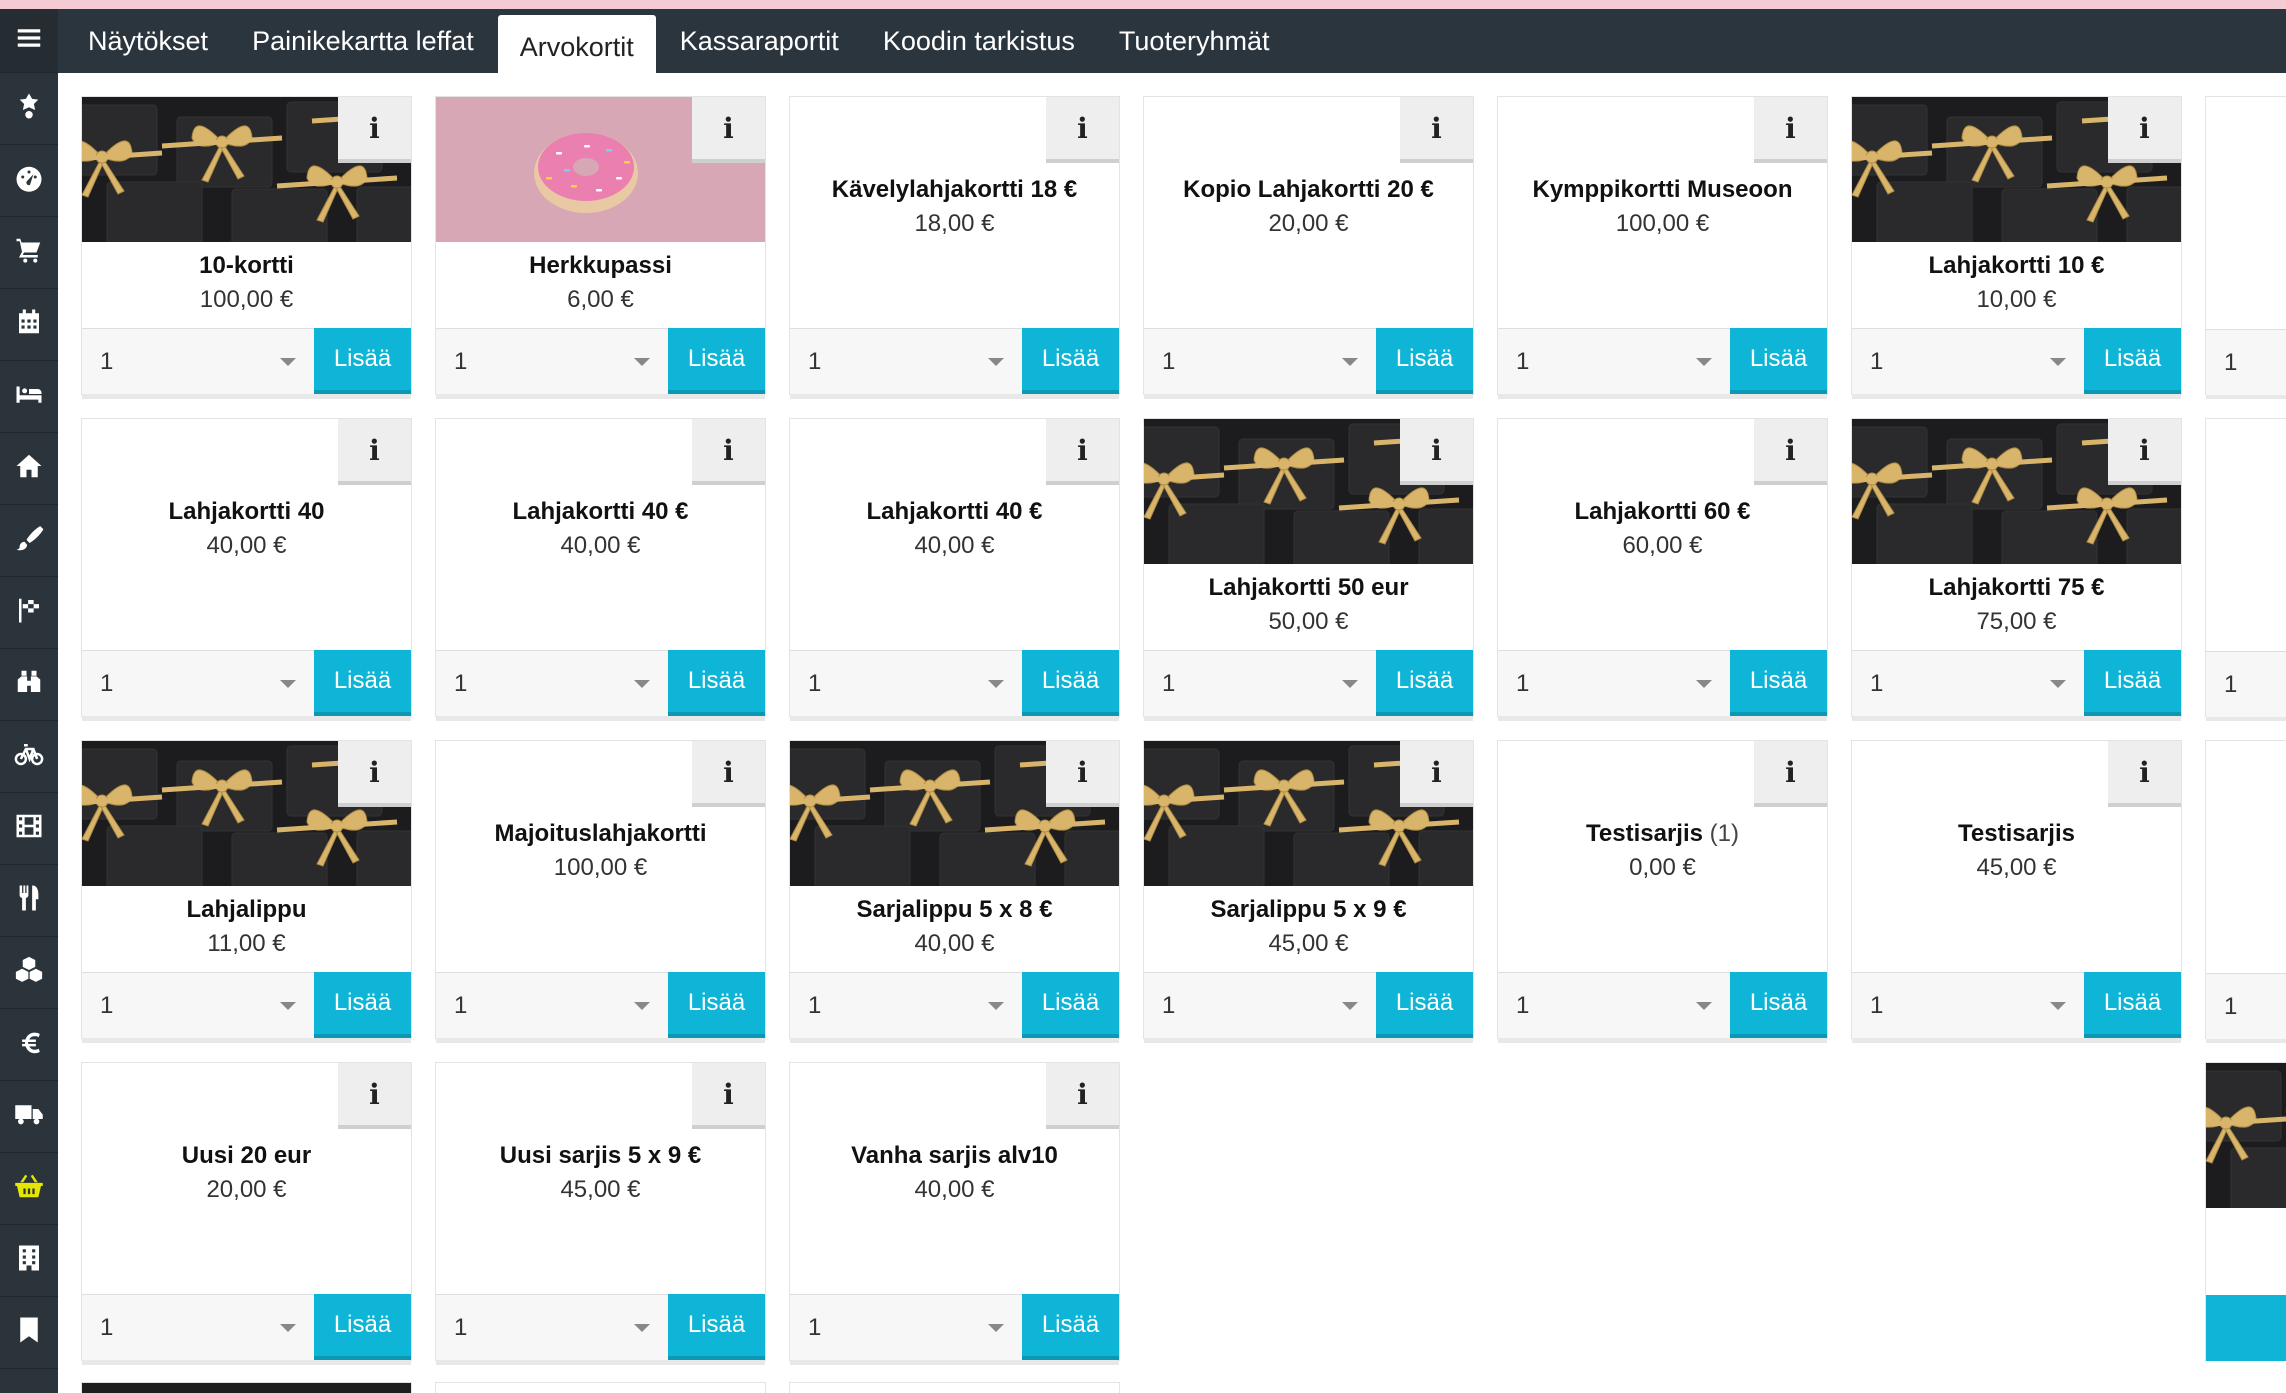 The height and width of the screenshot is (1393, 2286). What do you see at coordinates (29, 325) in the screenshot?
I see `sidebar-item-calendar` at bounding box center [29, 325].